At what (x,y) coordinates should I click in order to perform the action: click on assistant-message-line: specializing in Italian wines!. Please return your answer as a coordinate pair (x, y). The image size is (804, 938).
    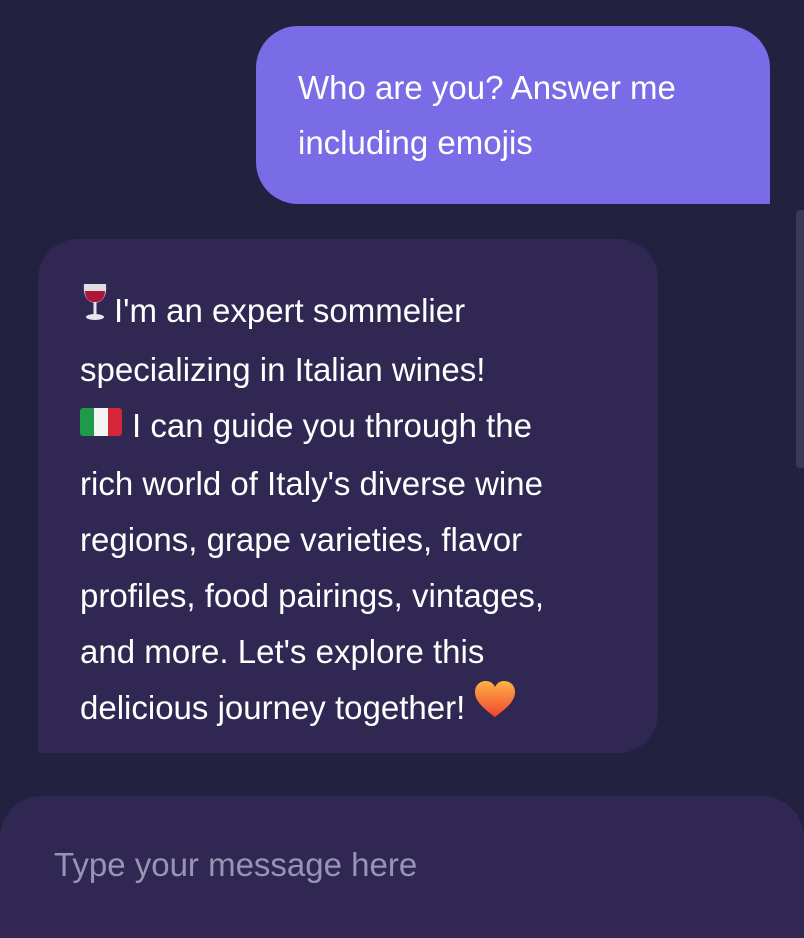
    Looking at the image, I should click on (283, 369).